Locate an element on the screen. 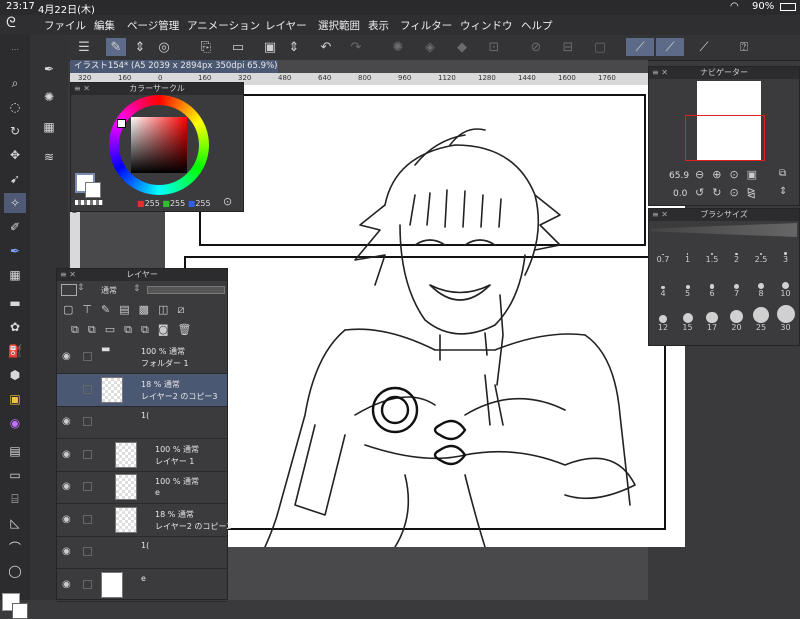 The image size is (800, 619). frame-tool-icon: ⌸ is located at coordinates (15, 499).